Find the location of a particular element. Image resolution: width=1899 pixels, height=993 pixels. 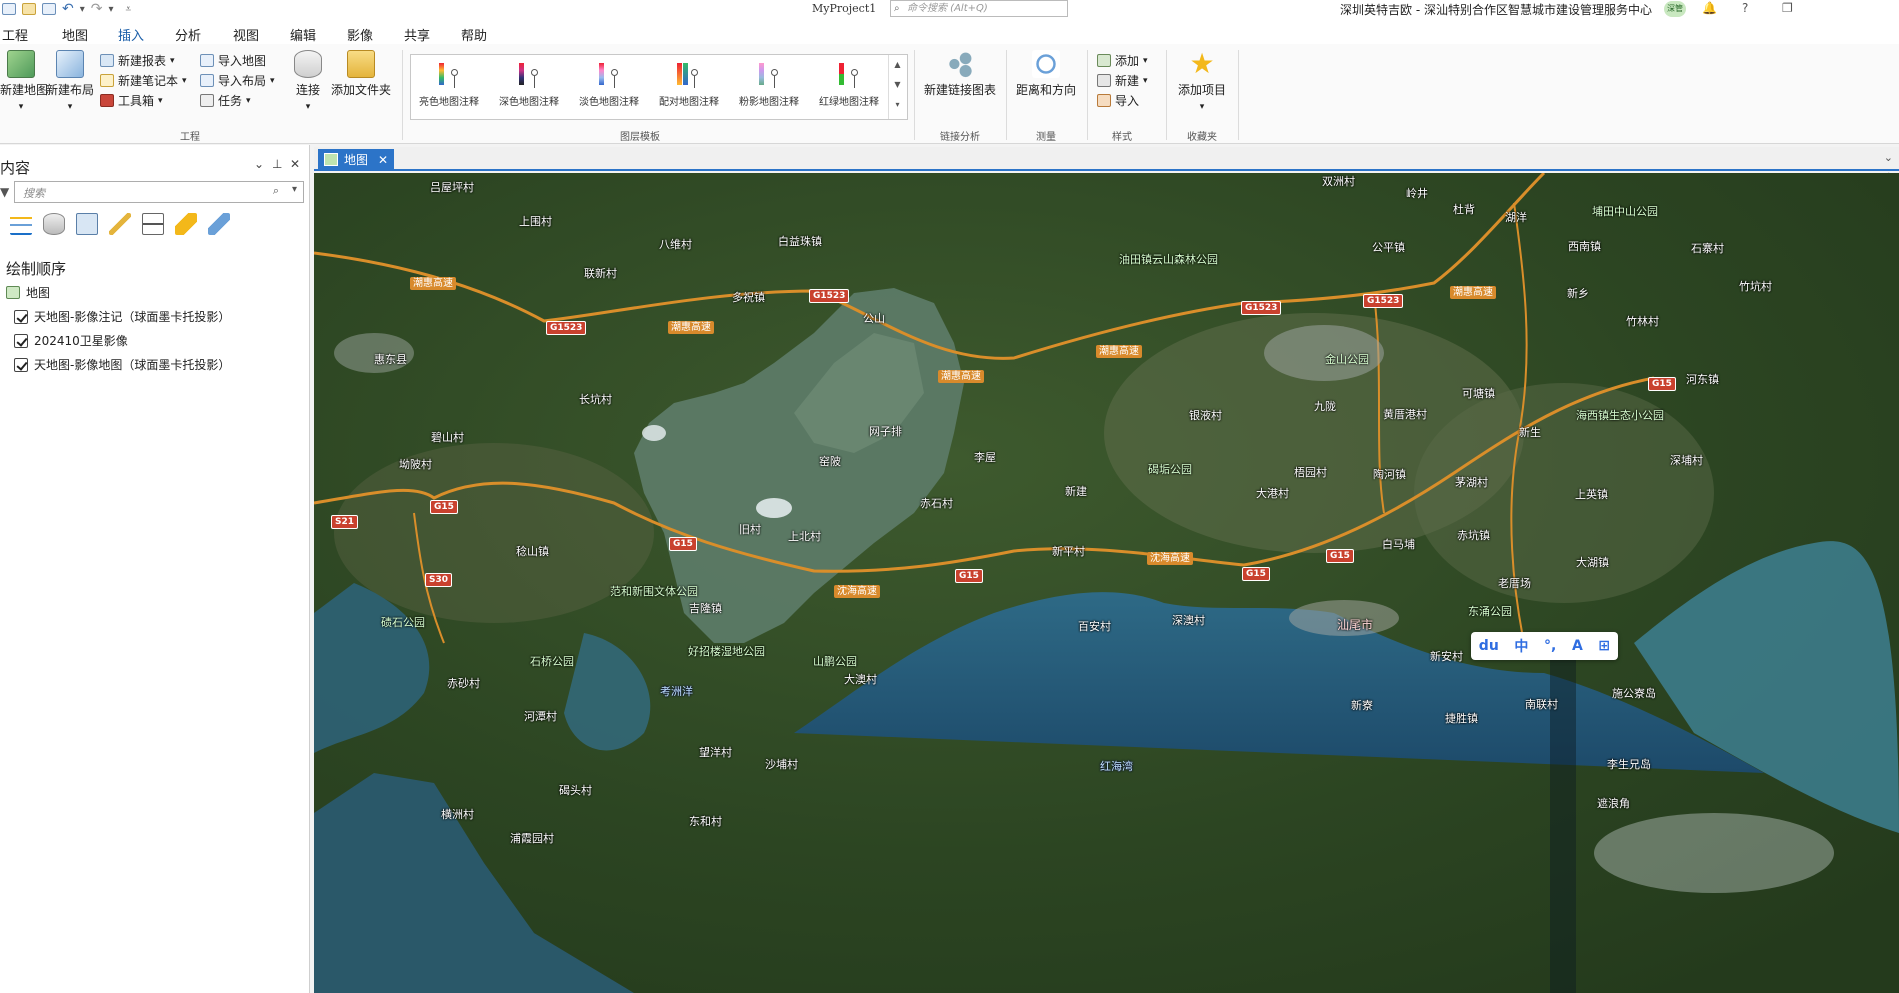

place-label: 竹林村 is located at coordinates (1642, 321).